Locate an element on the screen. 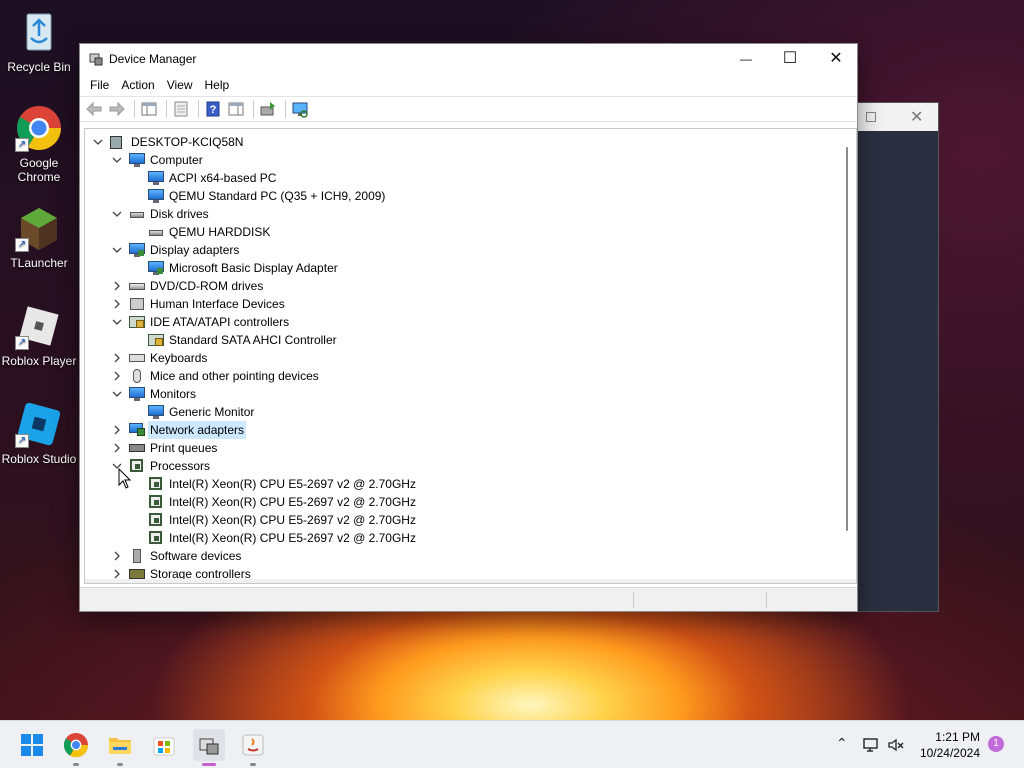 Image resolution: width=1024 pixels, height=768 pixels. device-manager-icon is located at coordinates (209, 746).